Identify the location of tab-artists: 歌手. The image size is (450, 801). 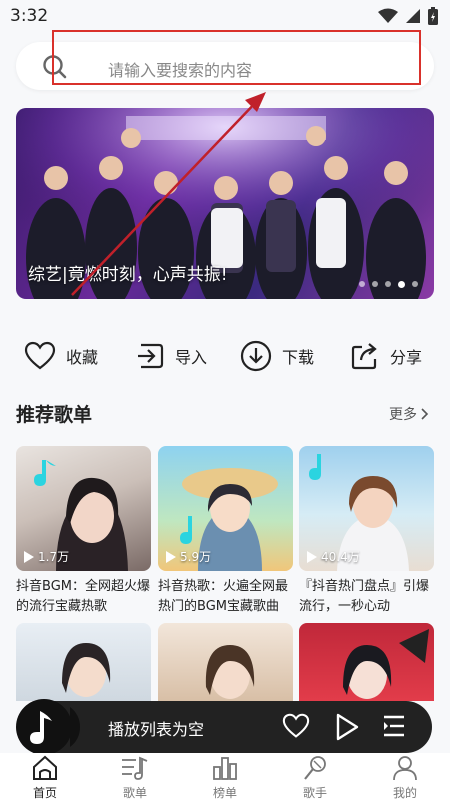
(315, 777).